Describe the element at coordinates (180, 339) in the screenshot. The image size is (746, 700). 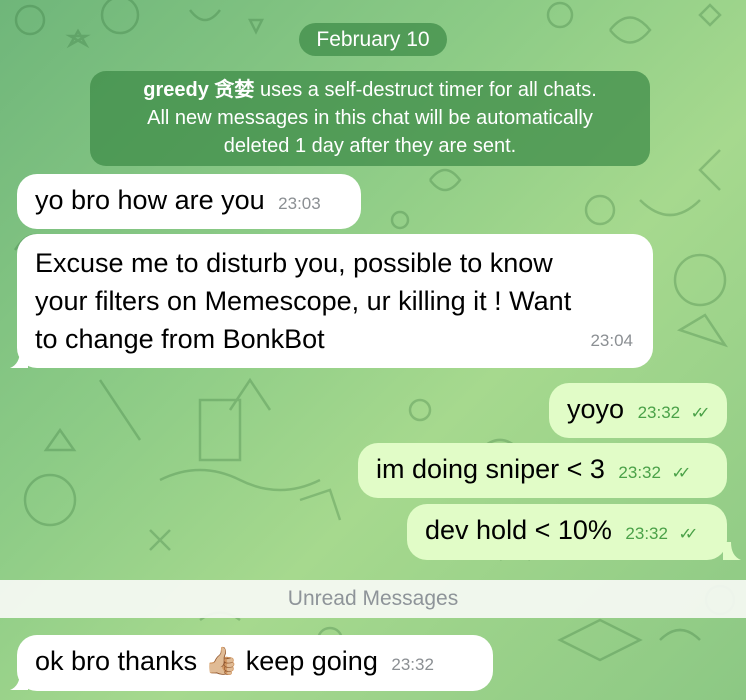
I see `message-text-line3: to change from BonkBot` at that location.